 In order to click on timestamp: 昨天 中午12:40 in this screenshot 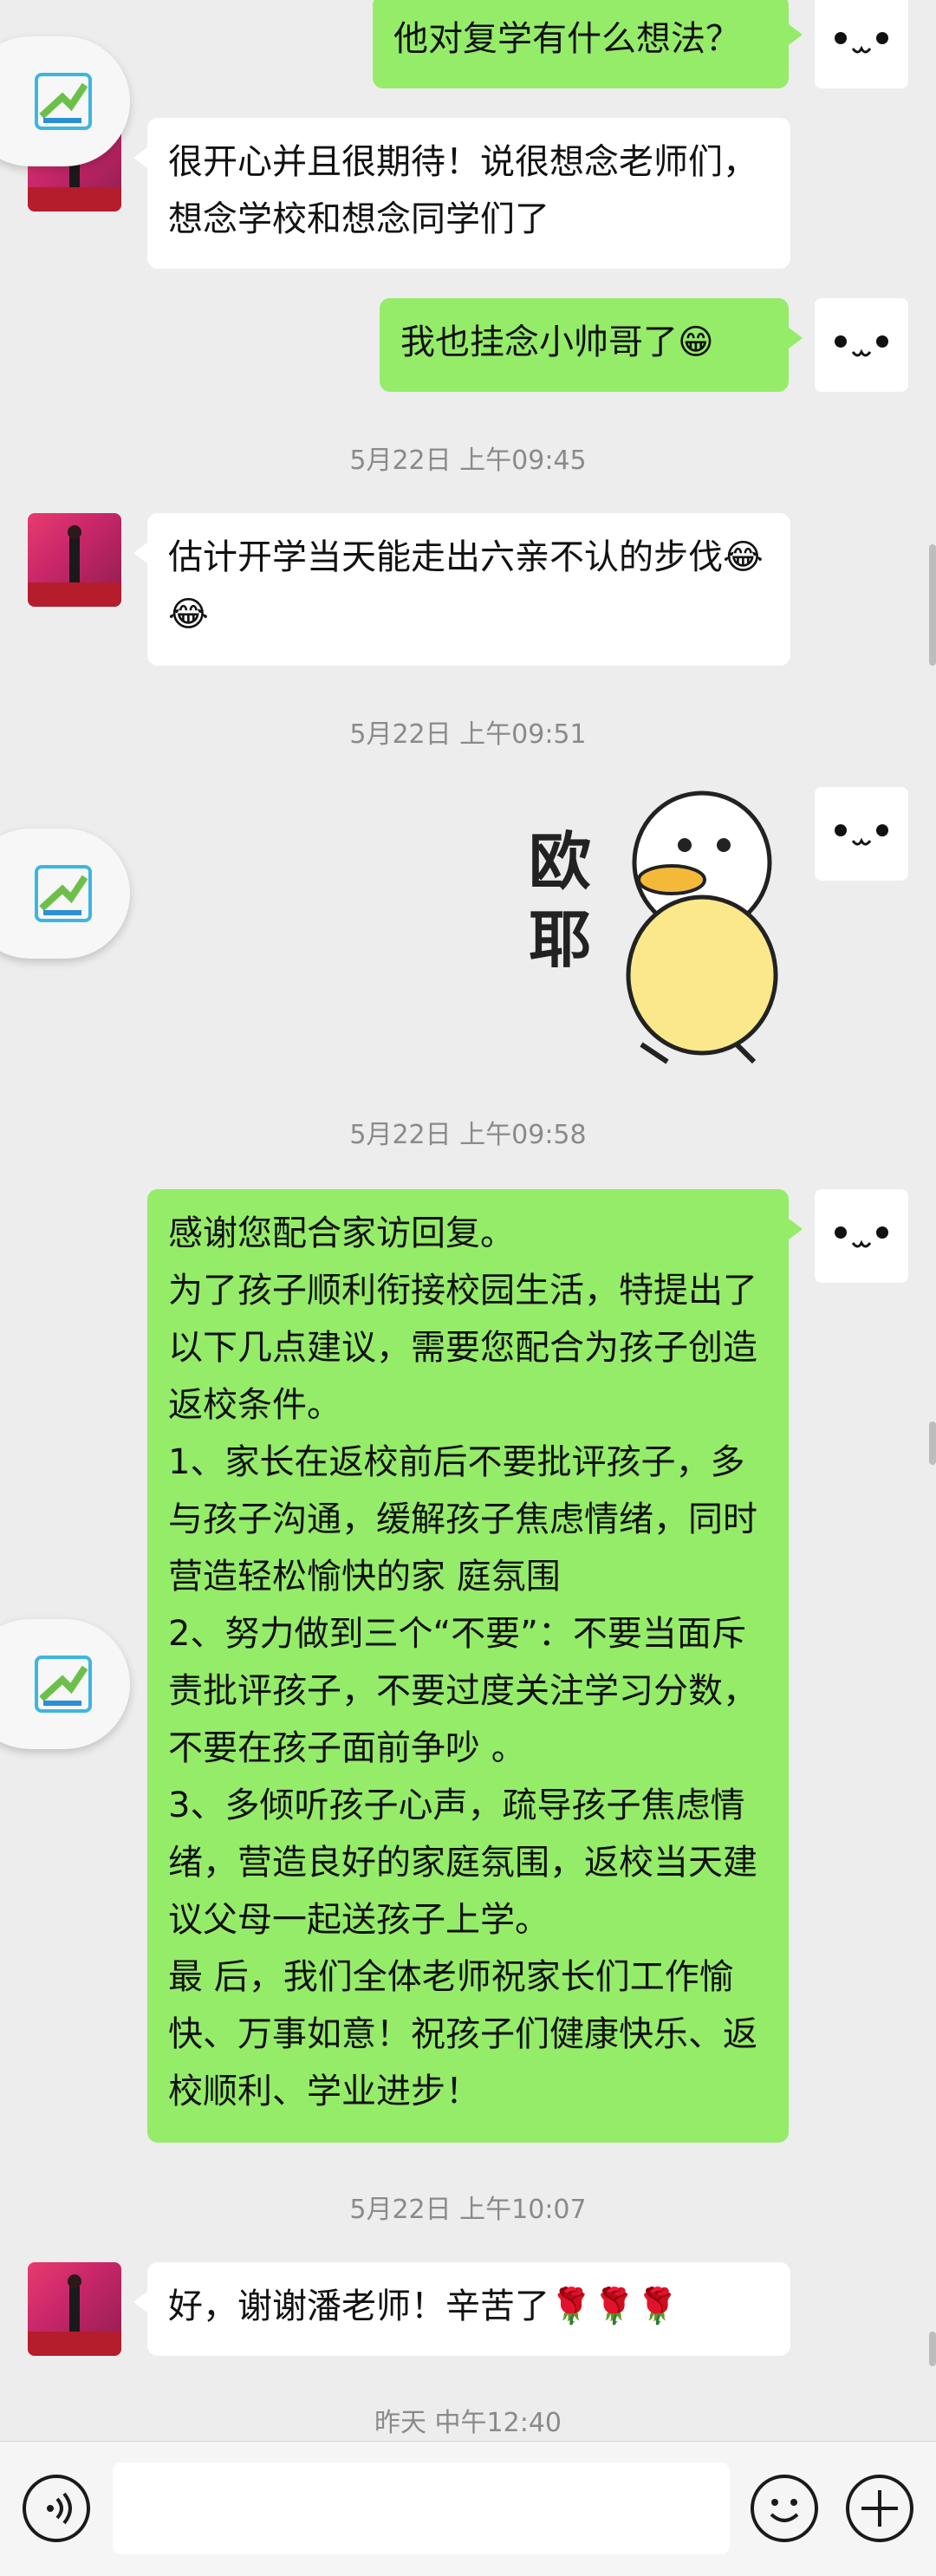, I will do `click(468, 2423)`.